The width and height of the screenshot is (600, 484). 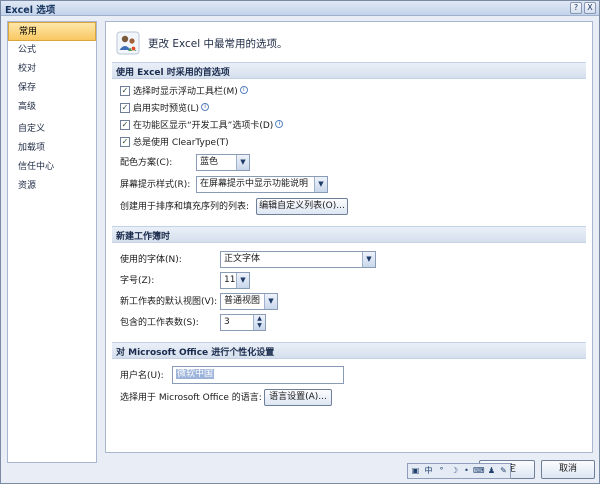 I want to click on default-view-select: 普通视图 ▼, so click(x=249, y=301).